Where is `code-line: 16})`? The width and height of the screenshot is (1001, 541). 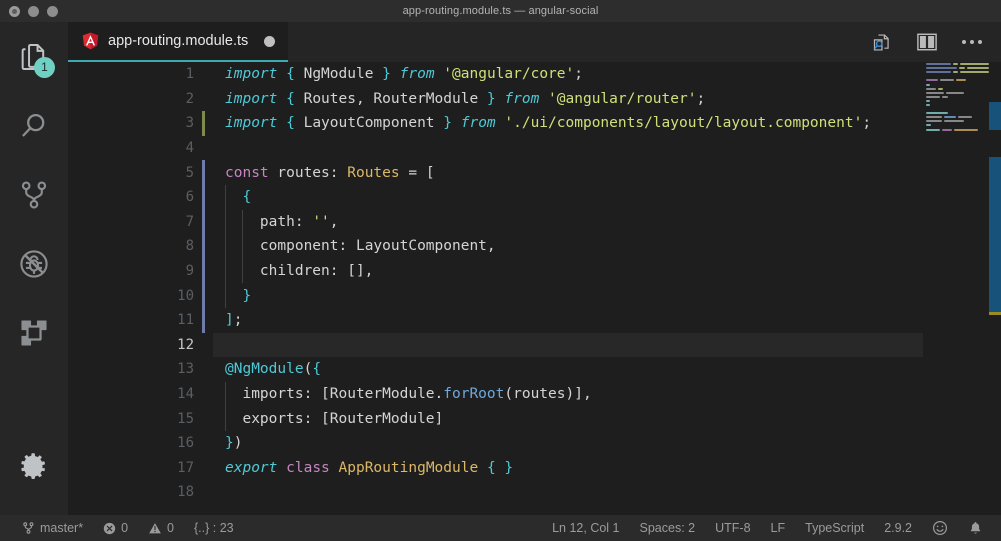
code-line: 16}) is located at coordinates (534, 443).